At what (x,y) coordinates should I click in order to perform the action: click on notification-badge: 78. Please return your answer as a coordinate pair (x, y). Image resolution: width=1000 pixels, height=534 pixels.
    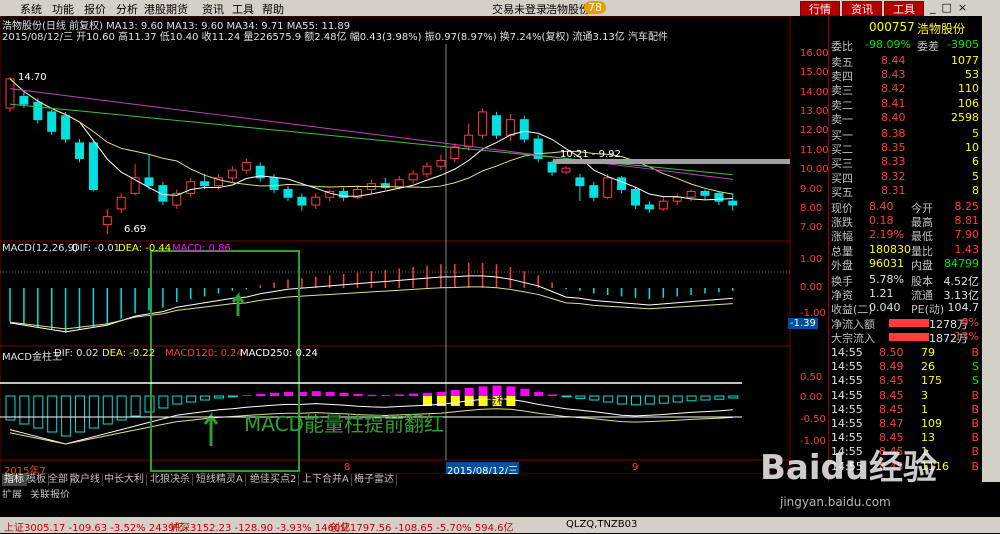
    Looking at the image, I should click on (595, 7).